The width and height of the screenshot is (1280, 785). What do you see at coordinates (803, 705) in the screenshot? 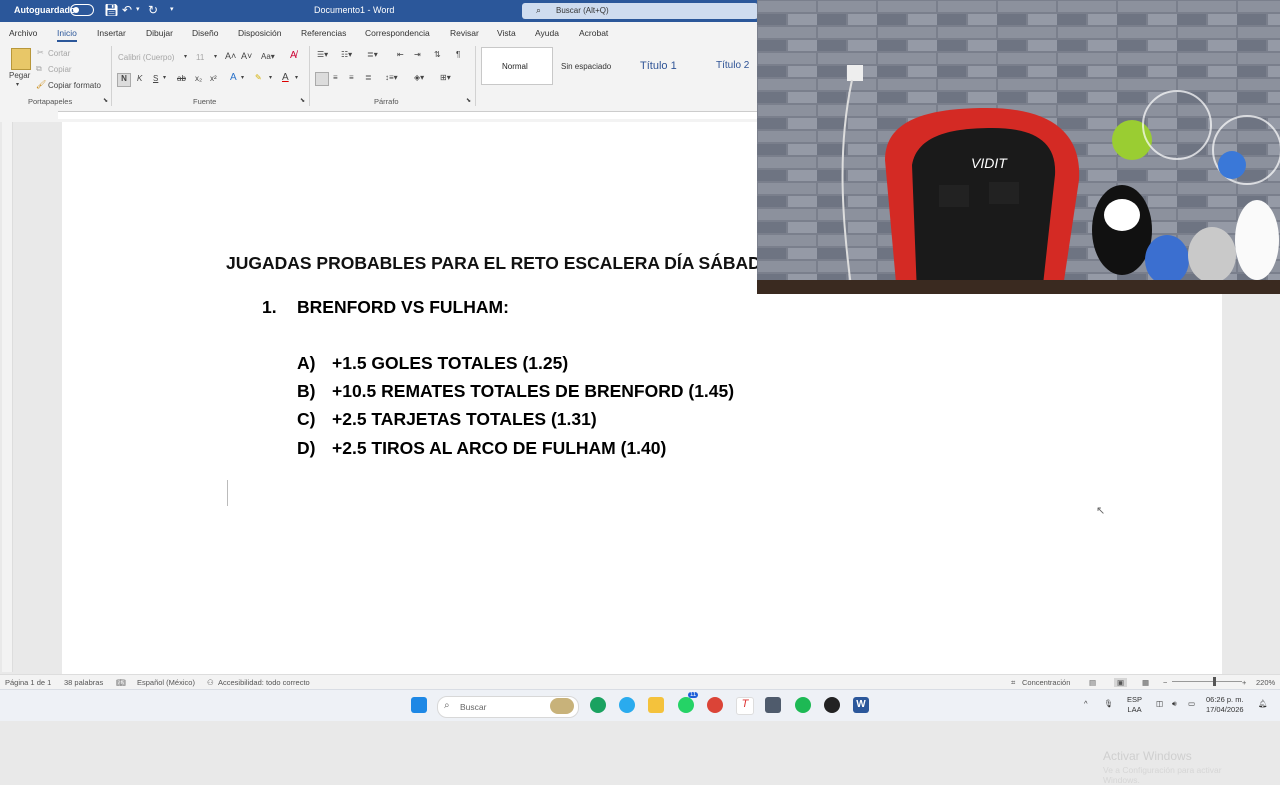
I see `spotify-icon` at bounding box center [803, 705].